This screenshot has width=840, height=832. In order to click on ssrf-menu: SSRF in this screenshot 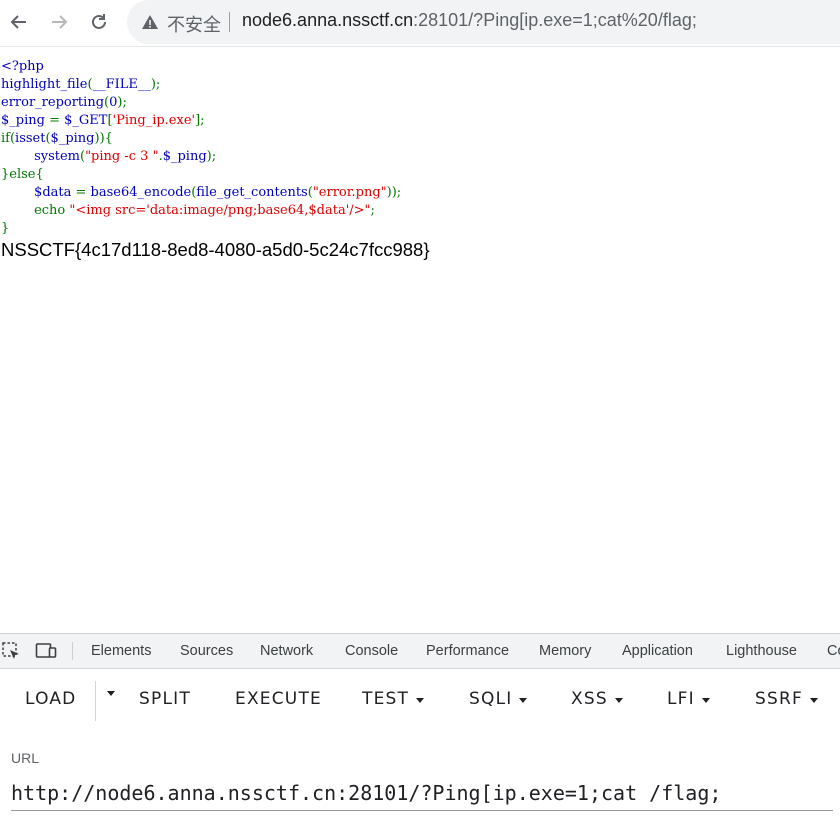, I will do `click(786, 699)`.